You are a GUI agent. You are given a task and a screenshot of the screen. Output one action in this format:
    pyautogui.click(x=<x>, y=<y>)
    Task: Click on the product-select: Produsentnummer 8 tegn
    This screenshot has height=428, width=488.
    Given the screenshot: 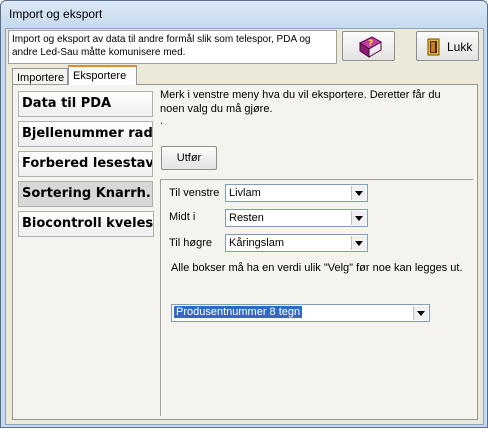 What is the action you would take?
    pyautogui.click(x=300, y=313)
    